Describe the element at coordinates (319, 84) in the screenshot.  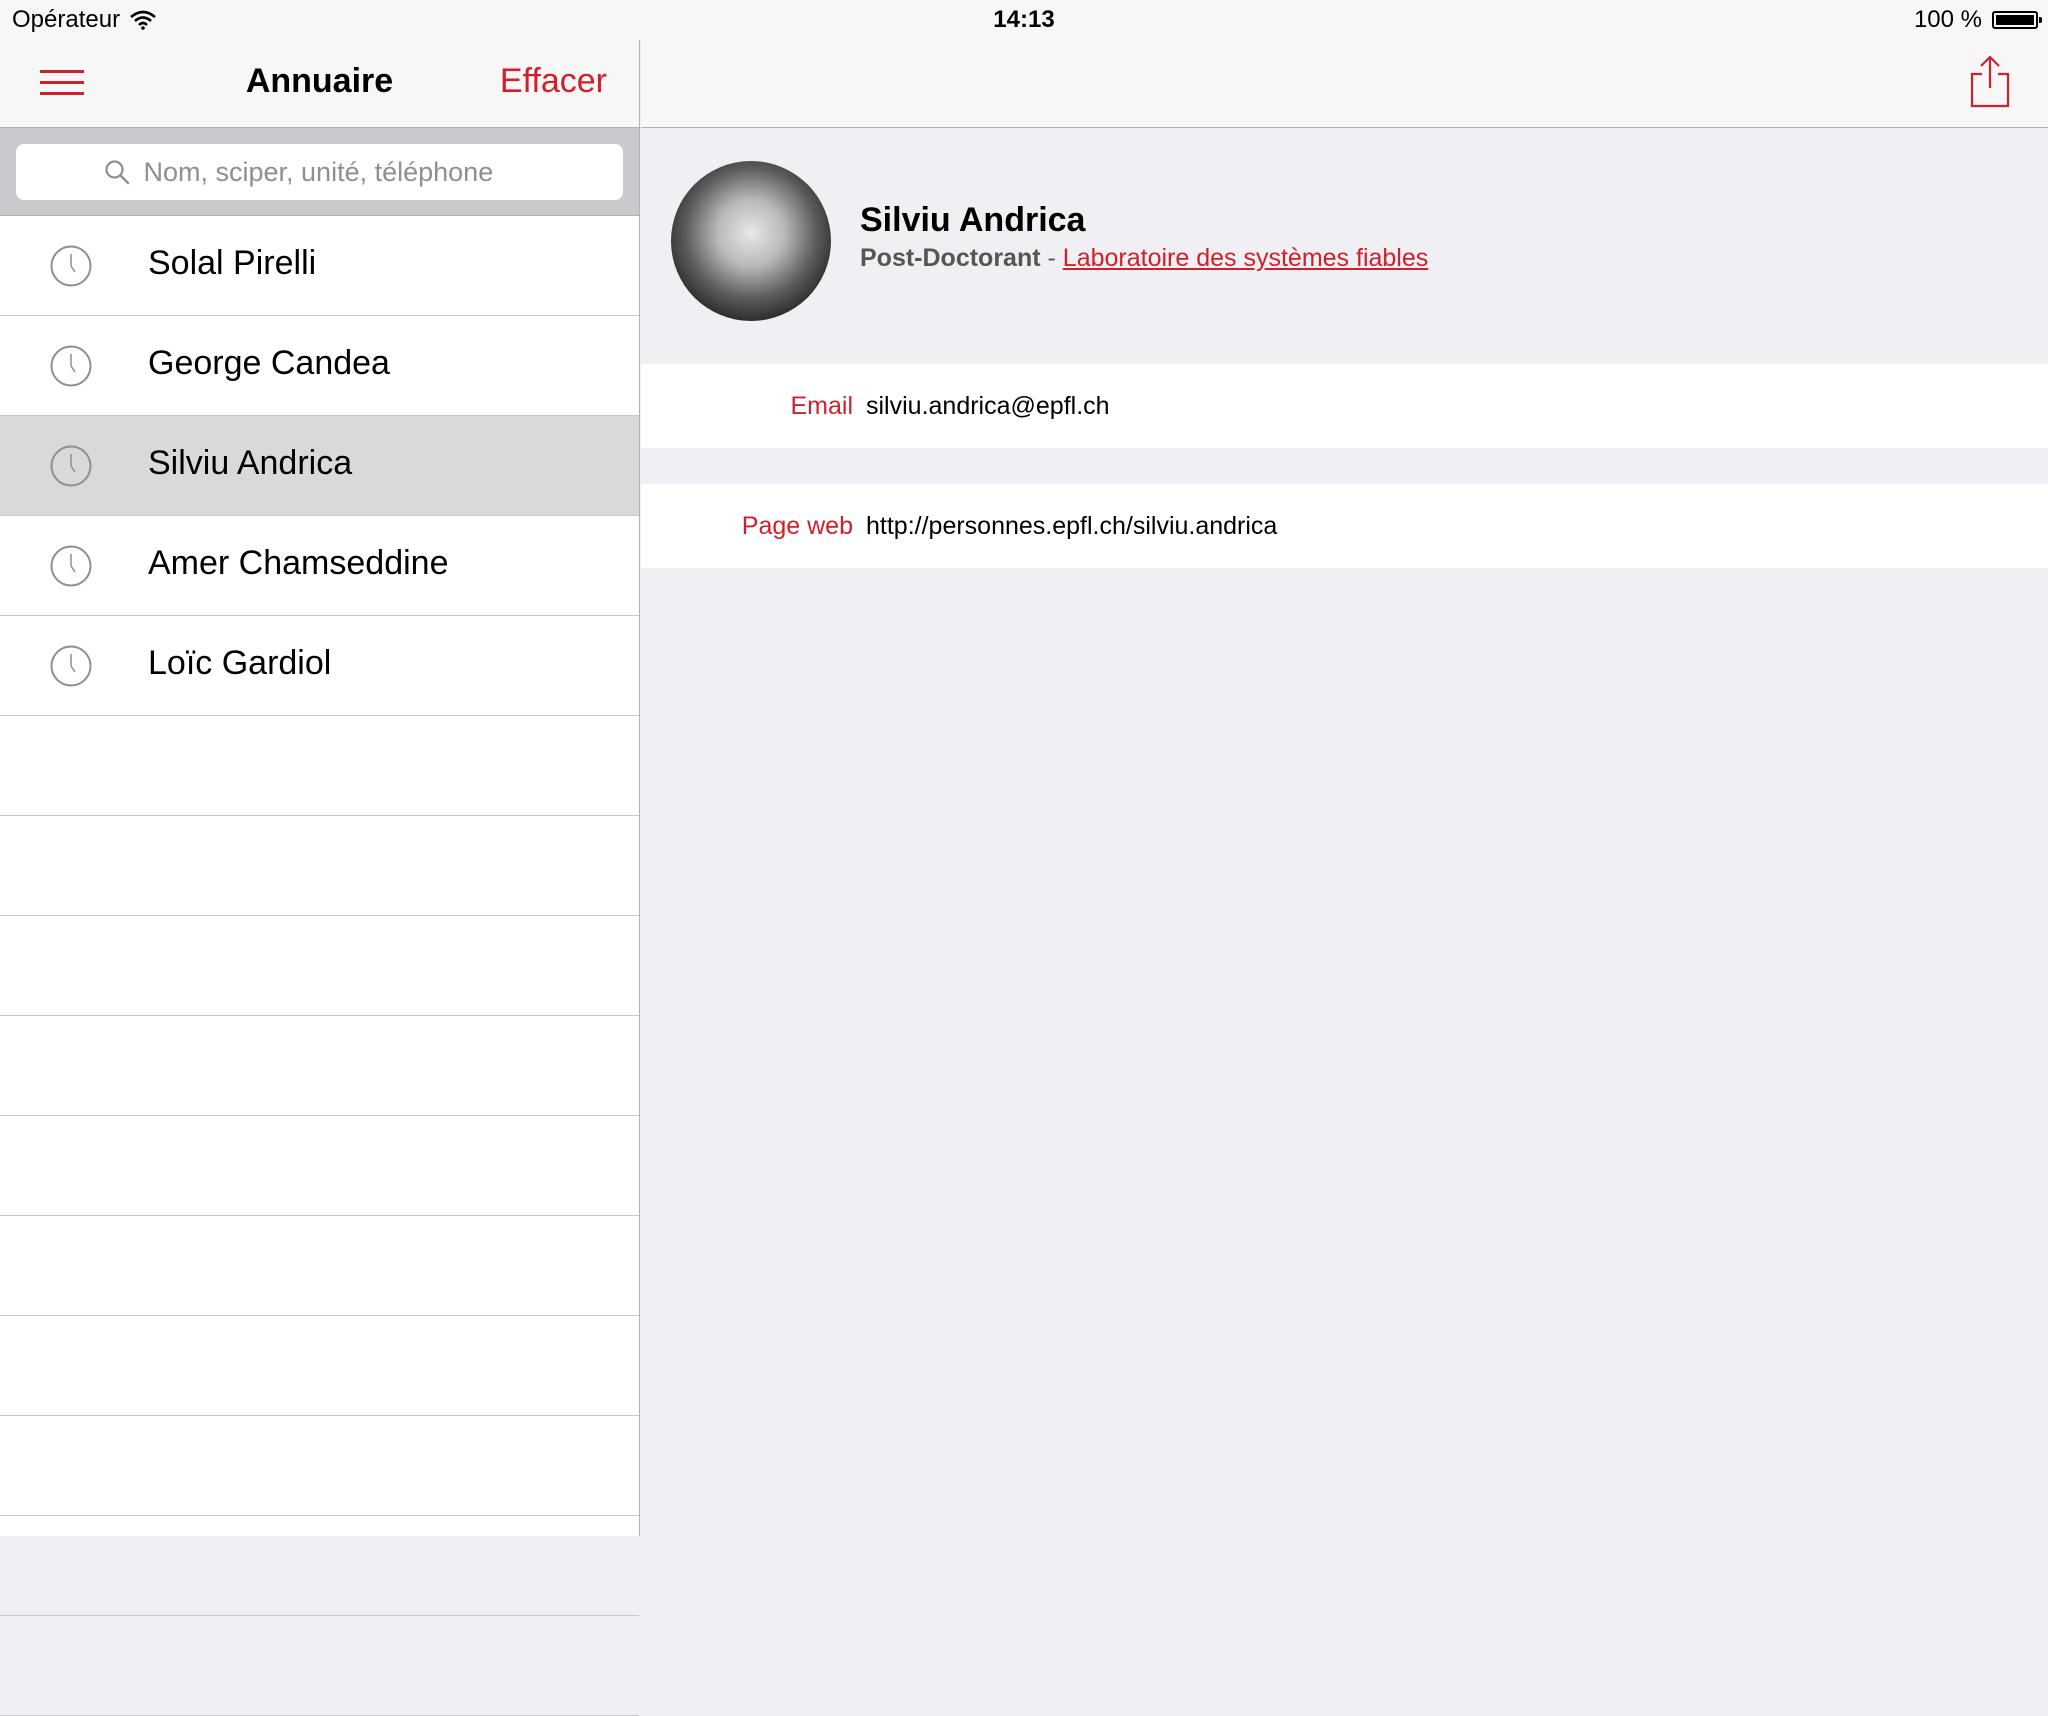
I see `left-navigation-bar: Annuaire Effacer` at that location.